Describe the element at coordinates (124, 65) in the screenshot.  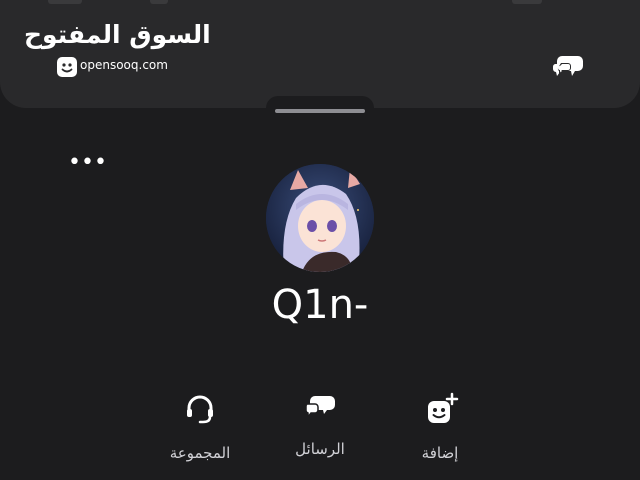
I see `app-logo-english: opensooq.com` at that location.